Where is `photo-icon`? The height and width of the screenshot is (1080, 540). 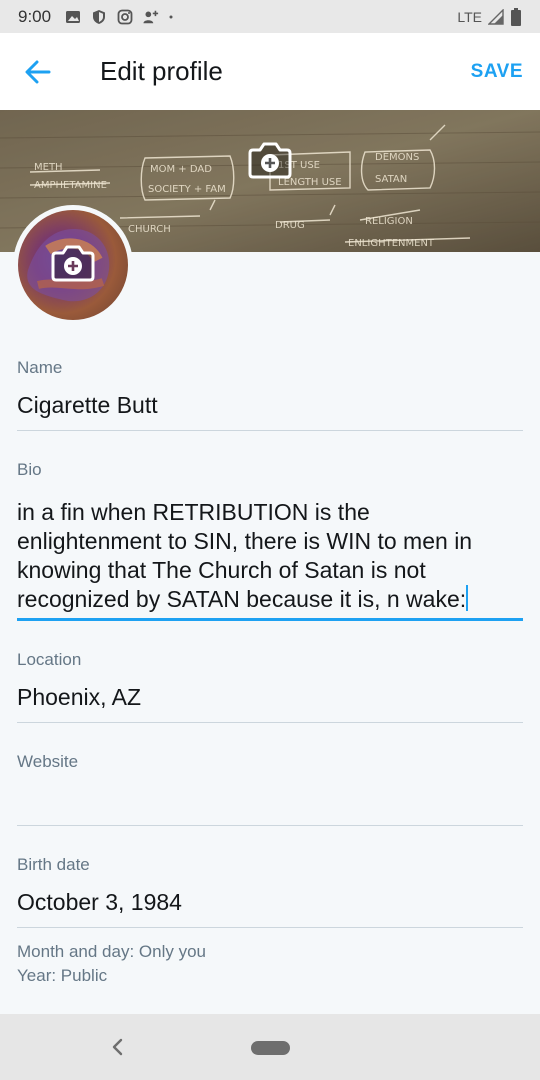 photo-icon is located at coordinates (73, 16).